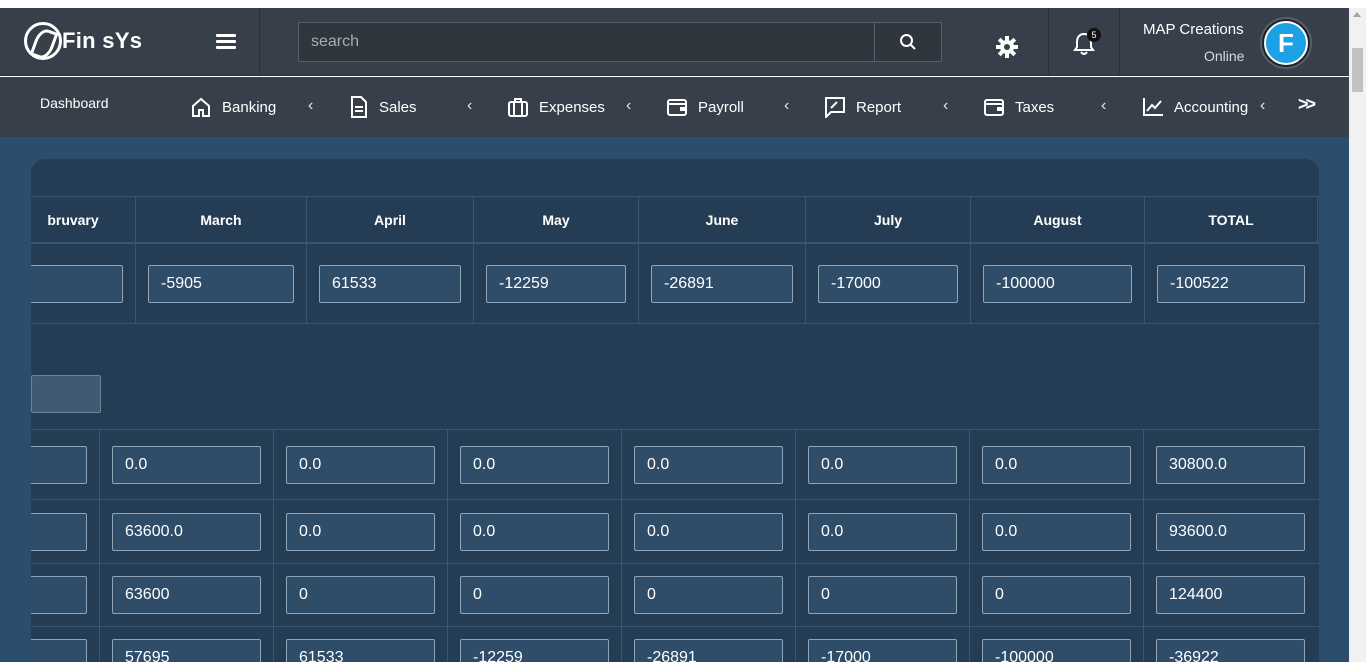 The image size is (1366, 662). I want to click on nav-dashboard-label: Dashboard, so click(74, 103).